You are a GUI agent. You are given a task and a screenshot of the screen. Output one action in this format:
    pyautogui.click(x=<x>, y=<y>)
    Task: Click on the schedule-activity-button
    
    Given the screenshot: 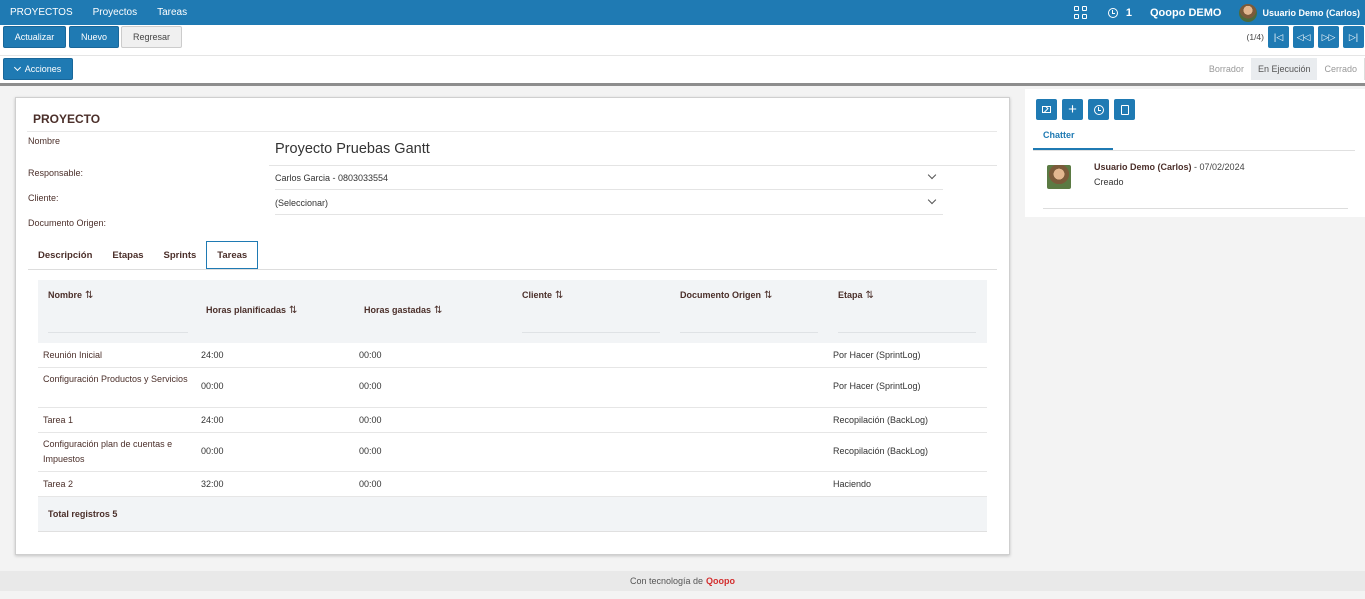 What is the action you would take?
    pyautogui.click(x=1098, y=109)
    